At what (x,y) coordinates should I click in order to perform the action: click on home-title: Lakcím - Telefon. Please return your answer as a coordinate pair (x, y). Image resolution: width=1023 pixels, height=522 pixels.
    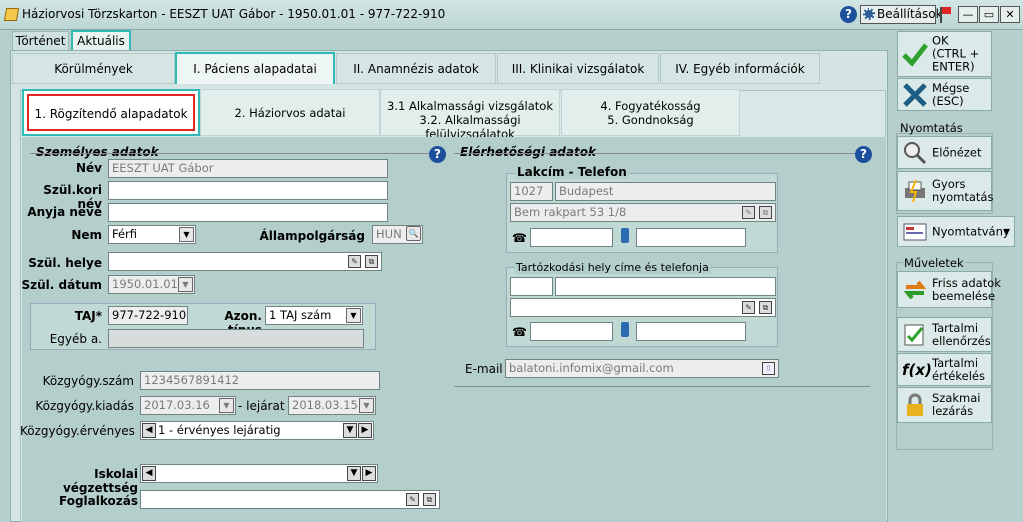
    Looking at the image, I should click on (572, 172).